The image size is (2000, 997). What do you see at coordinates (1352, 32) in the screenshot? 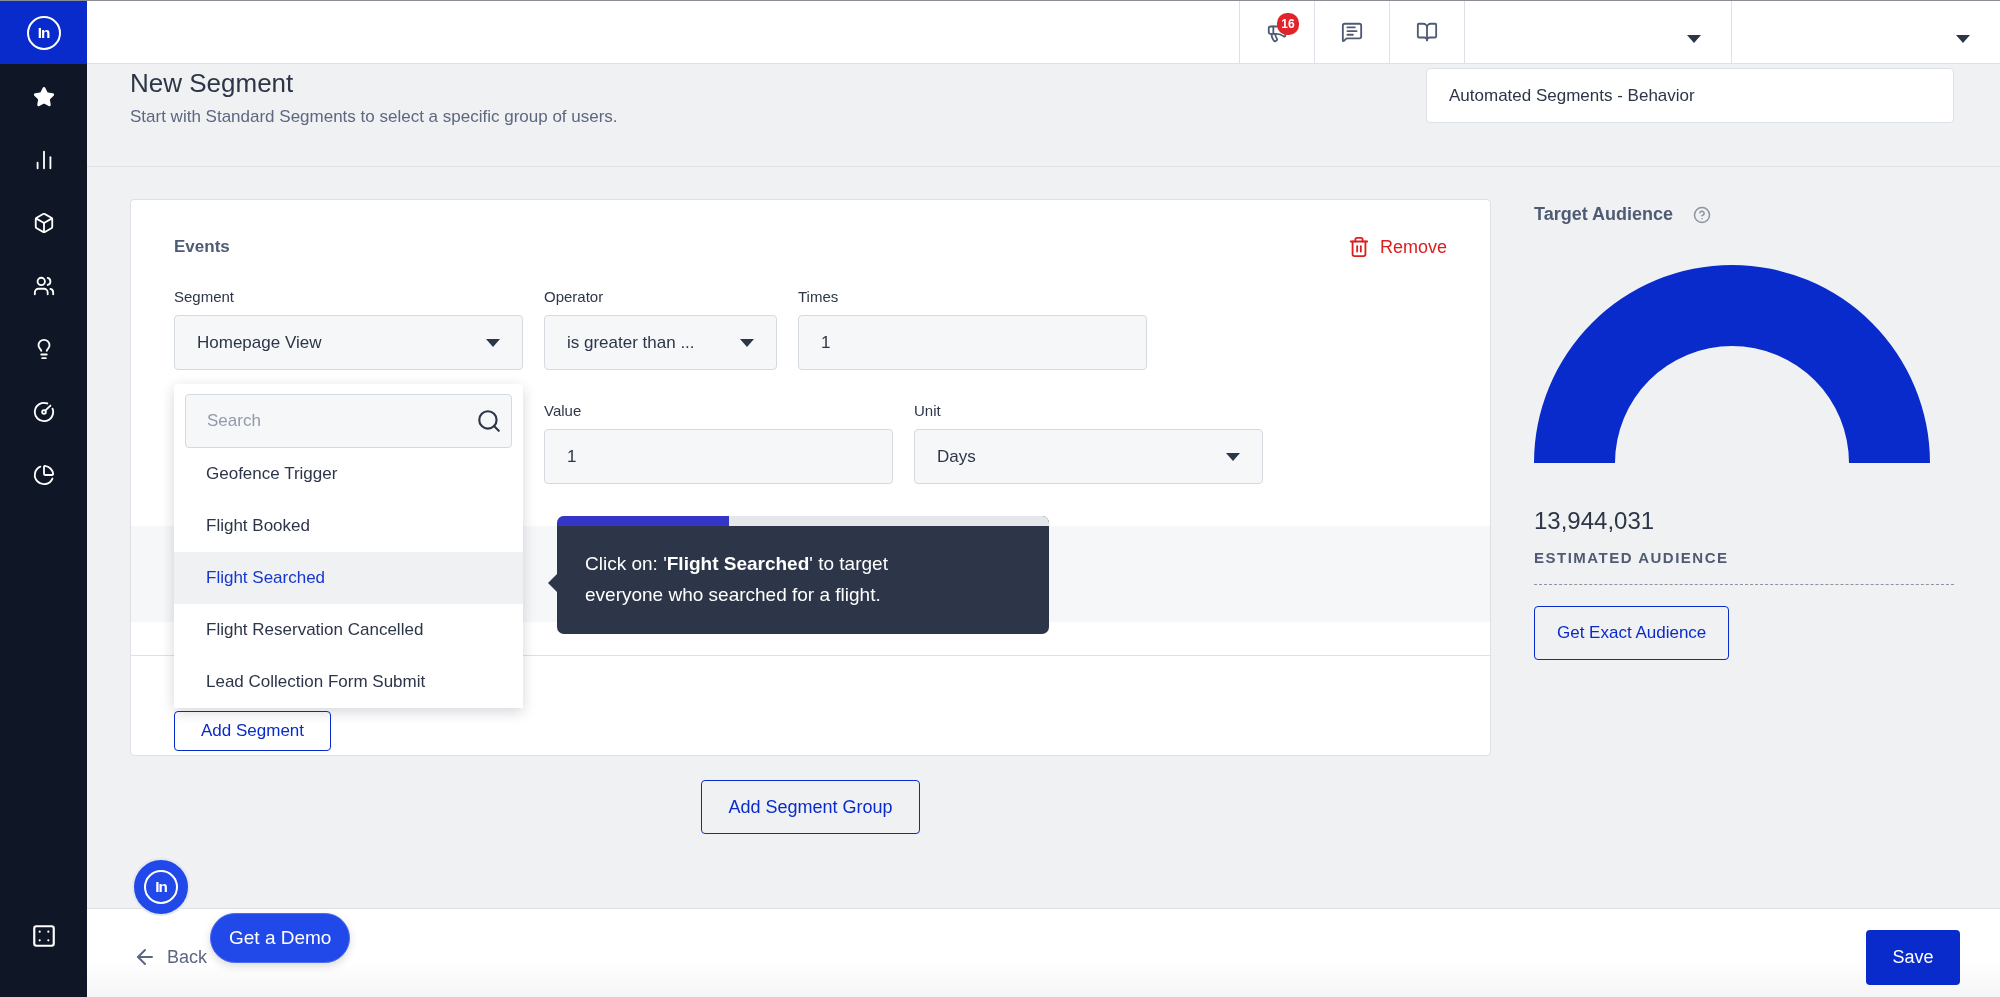
I see `chat-icon` at bounding box center [1352, 32].